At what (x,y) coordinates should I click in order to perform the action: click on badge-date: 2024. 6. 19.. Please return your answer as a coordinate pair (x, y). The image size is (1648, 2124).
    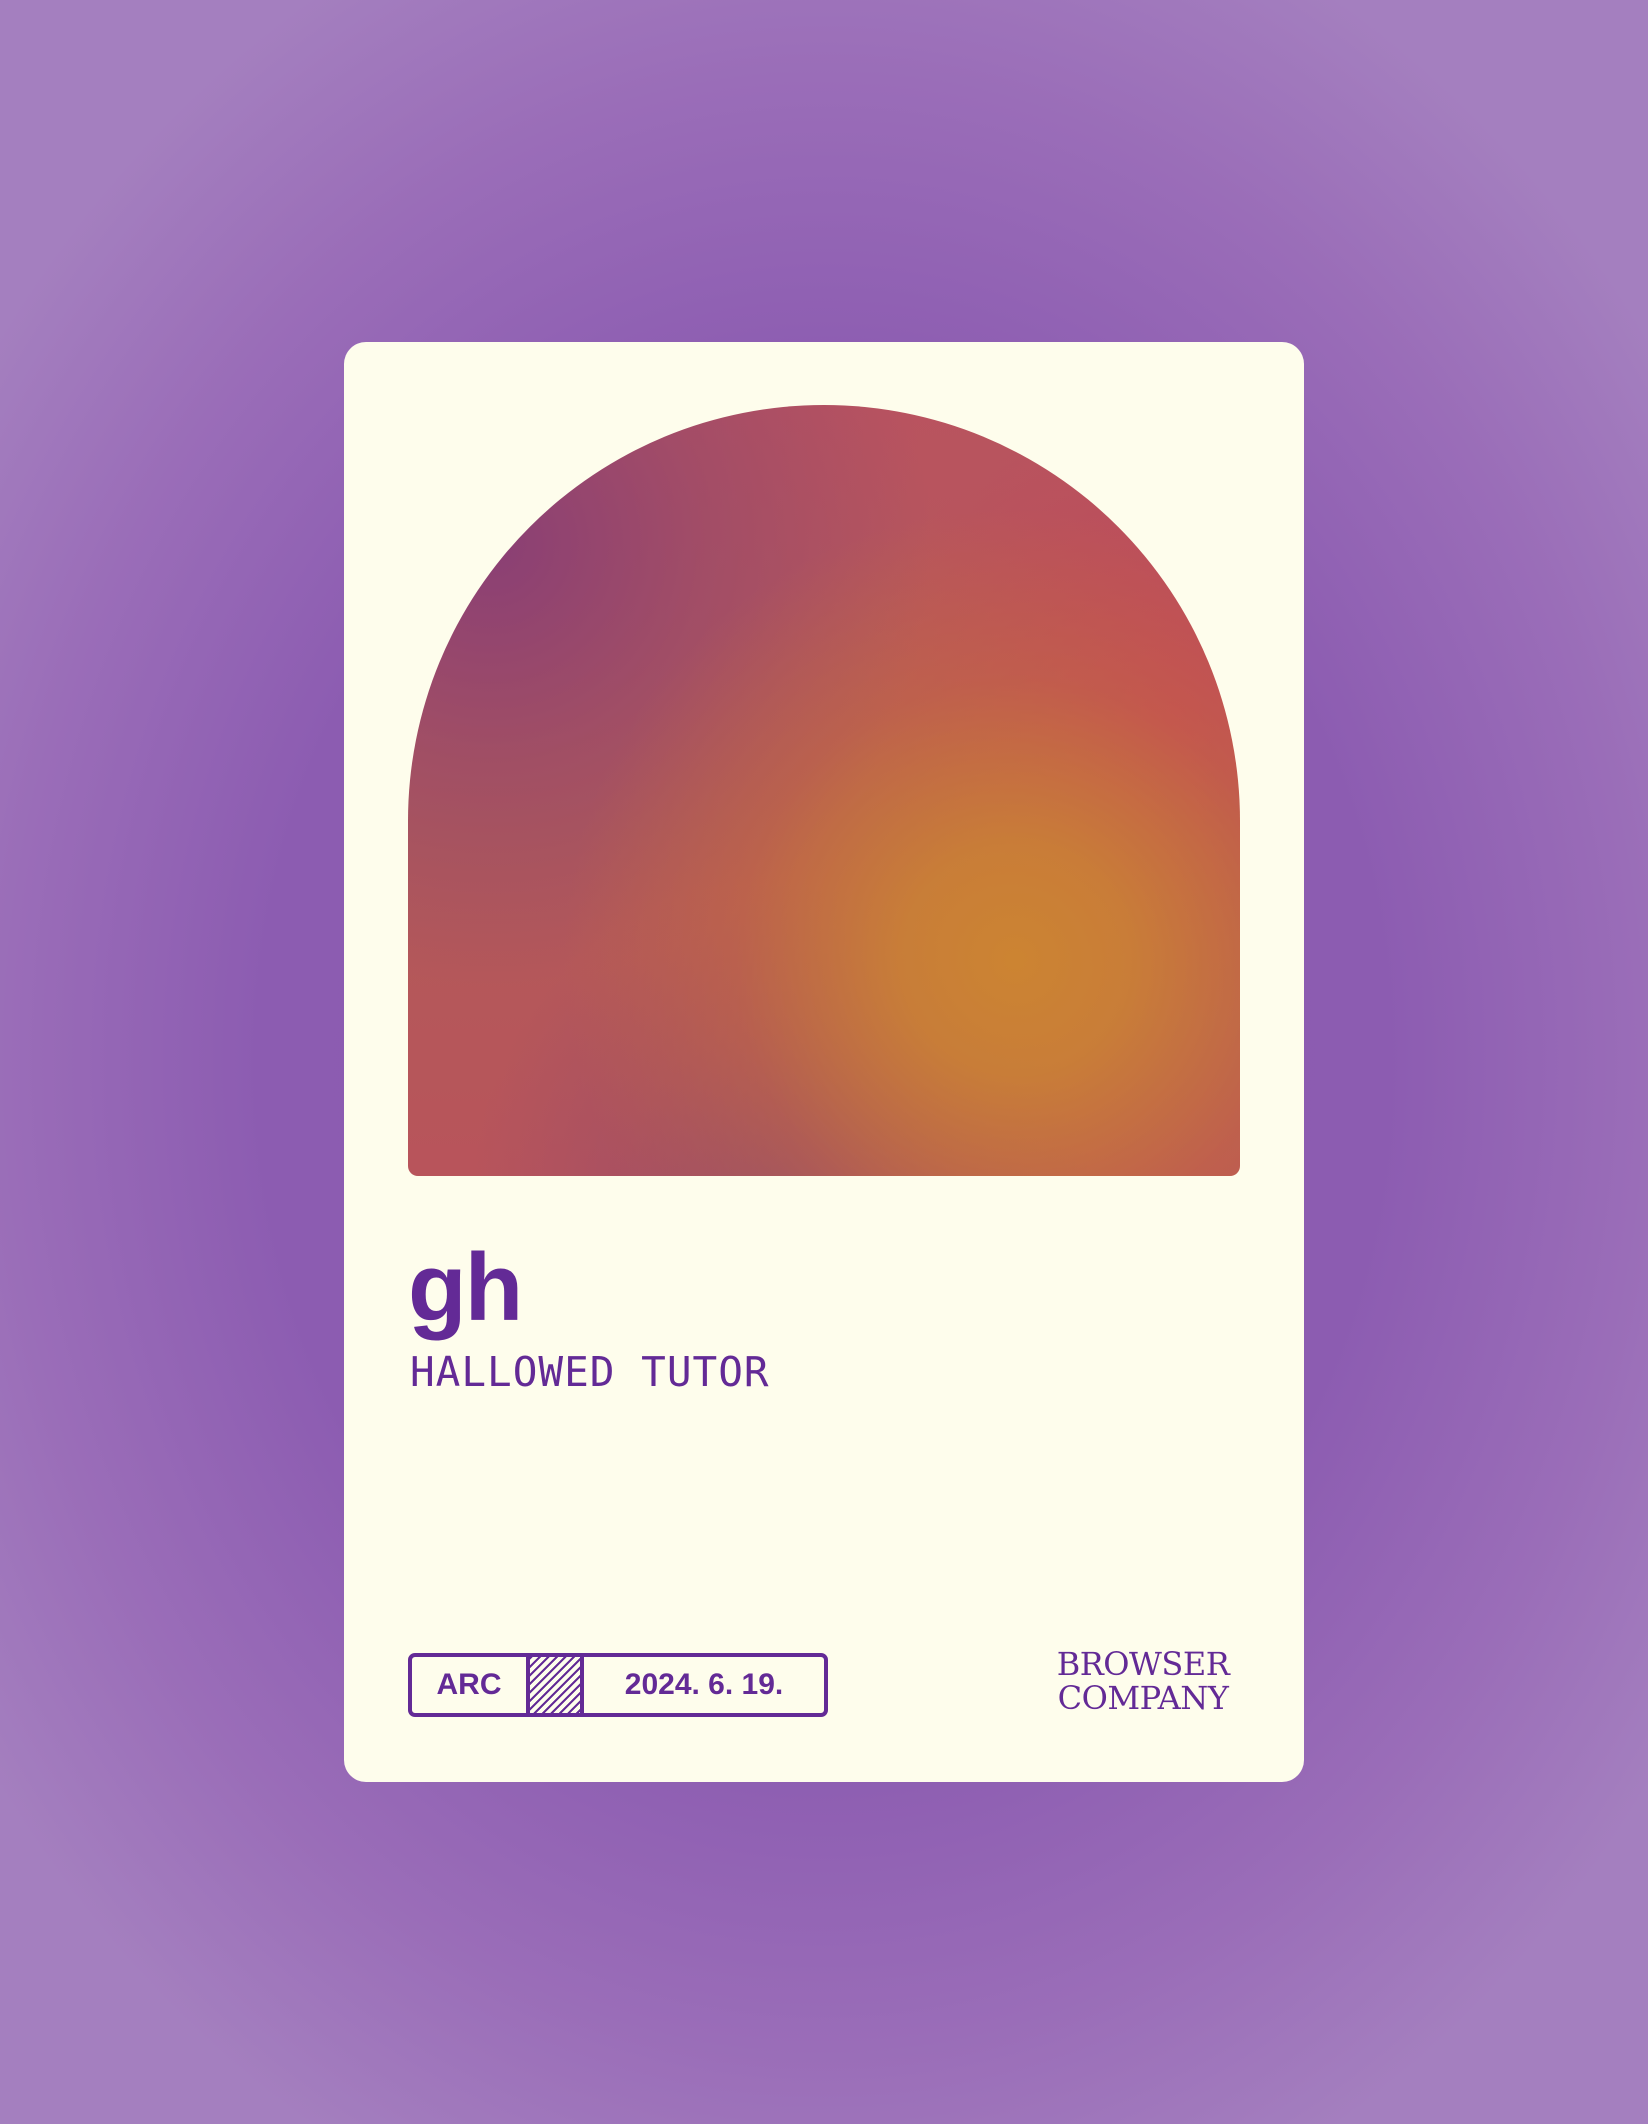
    Looking at the image, I should click on (704, 1684).